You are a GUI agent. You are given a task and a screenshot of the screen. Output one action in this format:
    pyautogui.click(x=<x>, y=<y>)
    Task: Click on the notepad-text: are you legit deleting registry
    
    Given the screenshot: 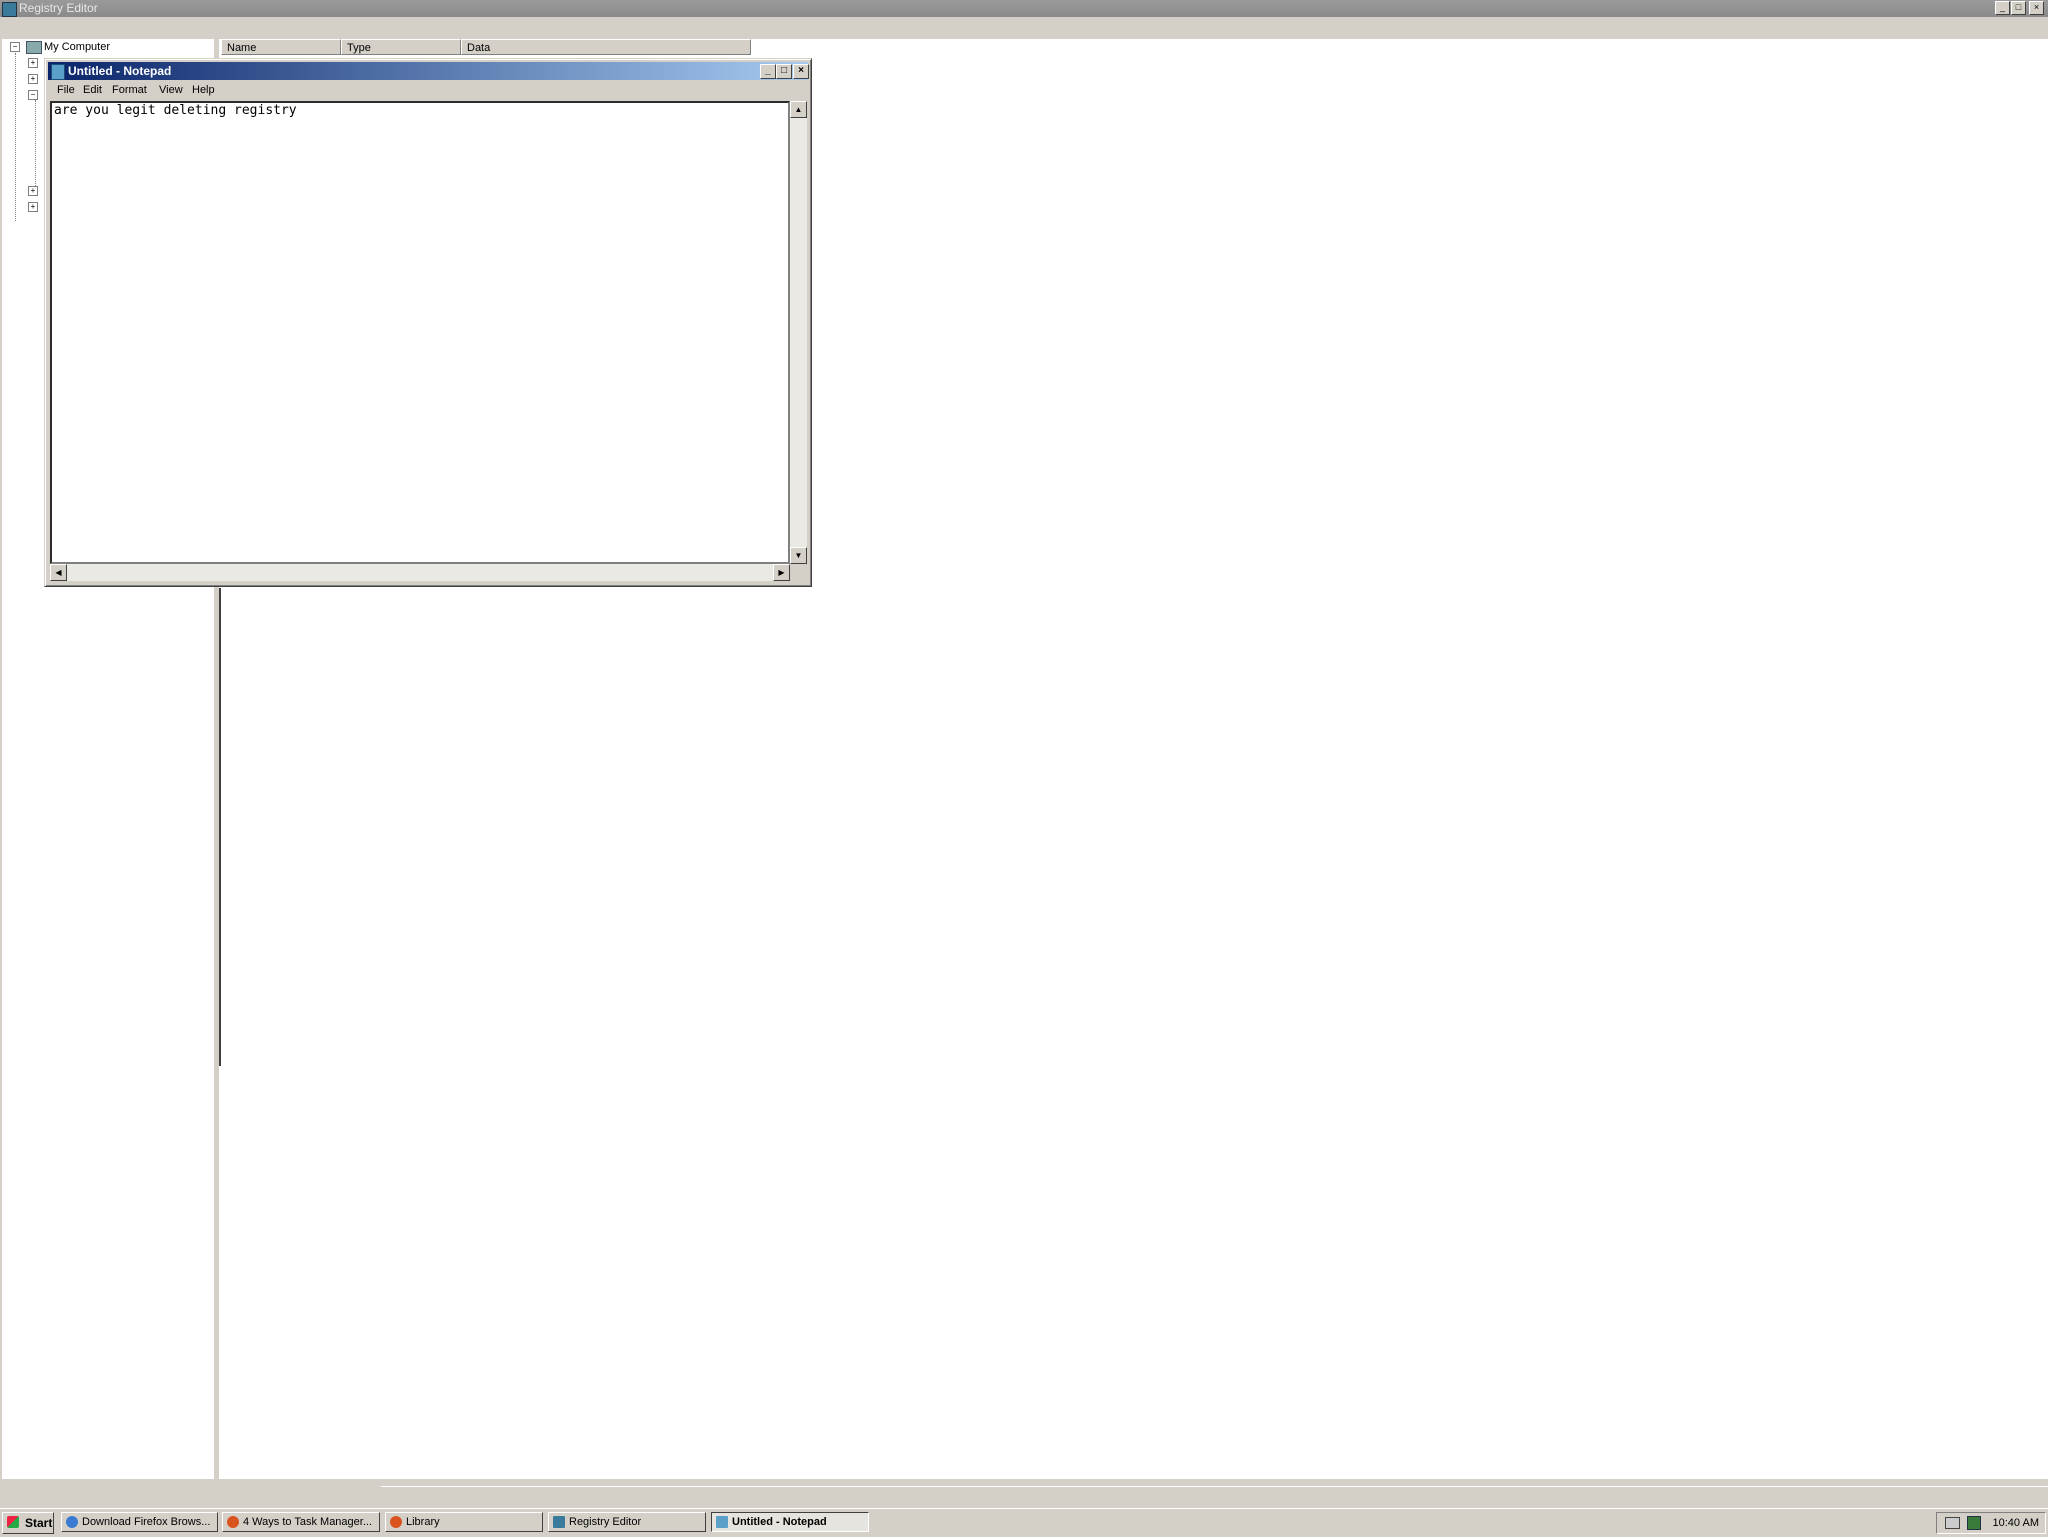 What is the action you would take?
    pyautogui.click(x=175, y=110)
    